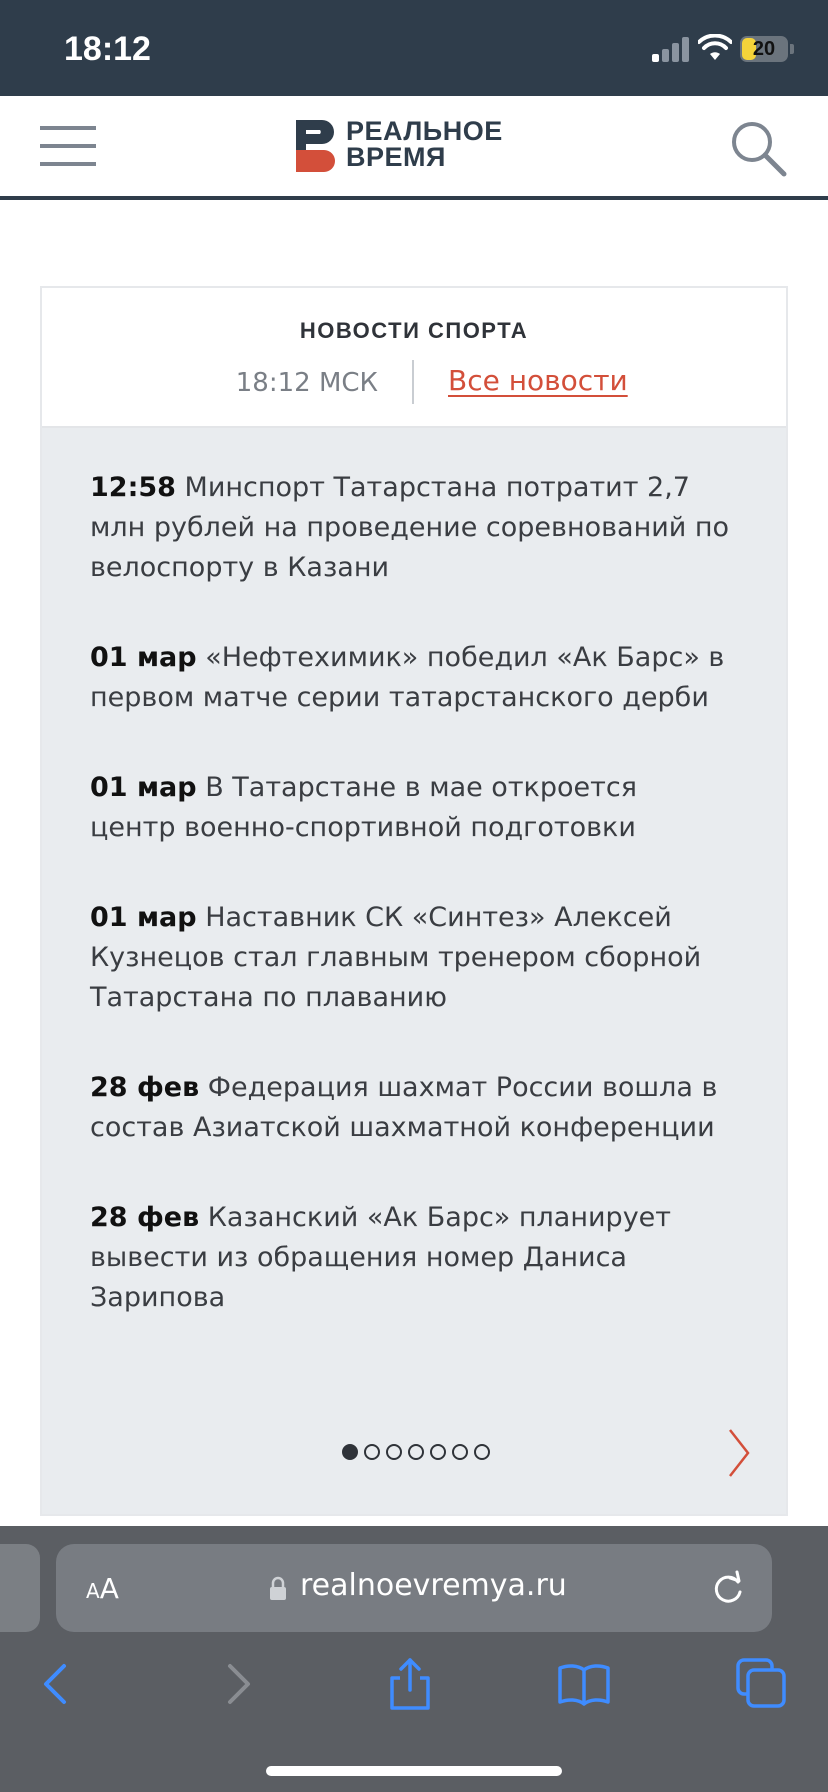 This screenshot has width=828, height=1792. I want to click on share-icon, so click(410, 1684).